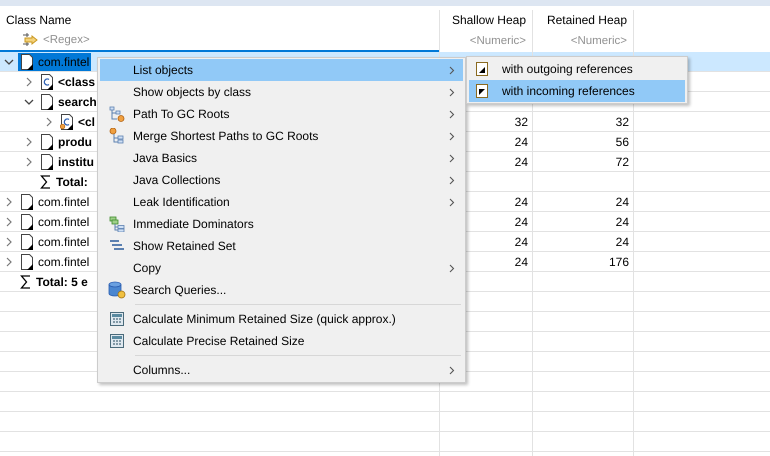 The image size is (770, 456). Describe the element at coordinates (622, 141) in the screenshot. I see `retained-heap-value: 56` at that location.